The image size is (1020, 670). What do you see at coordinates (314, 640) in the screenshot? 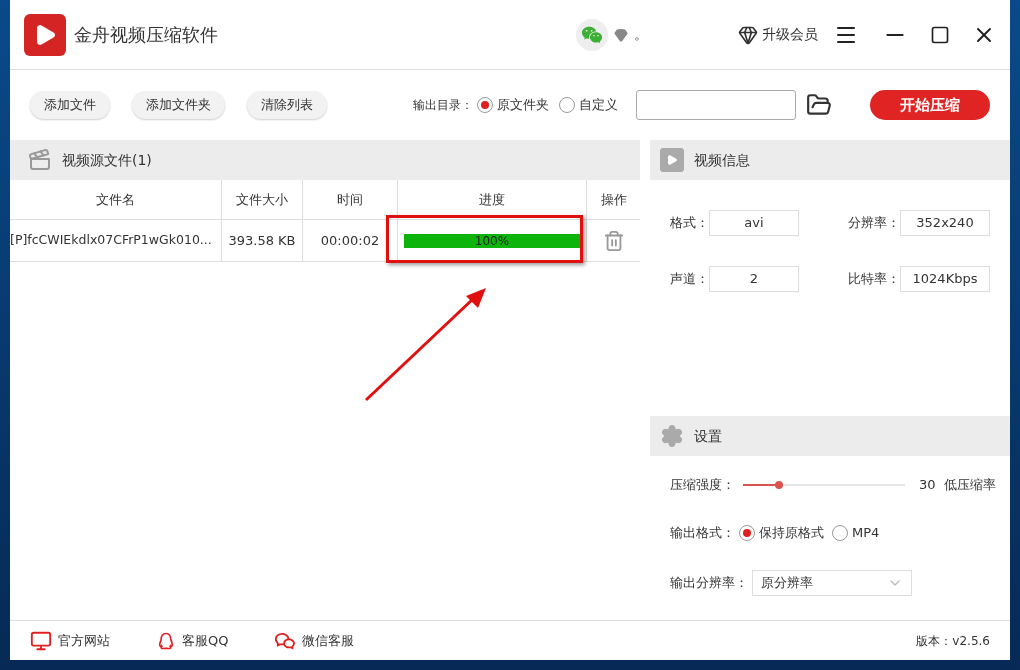
I see `footer-link: 微信客服` at bounding box center [314, 640].